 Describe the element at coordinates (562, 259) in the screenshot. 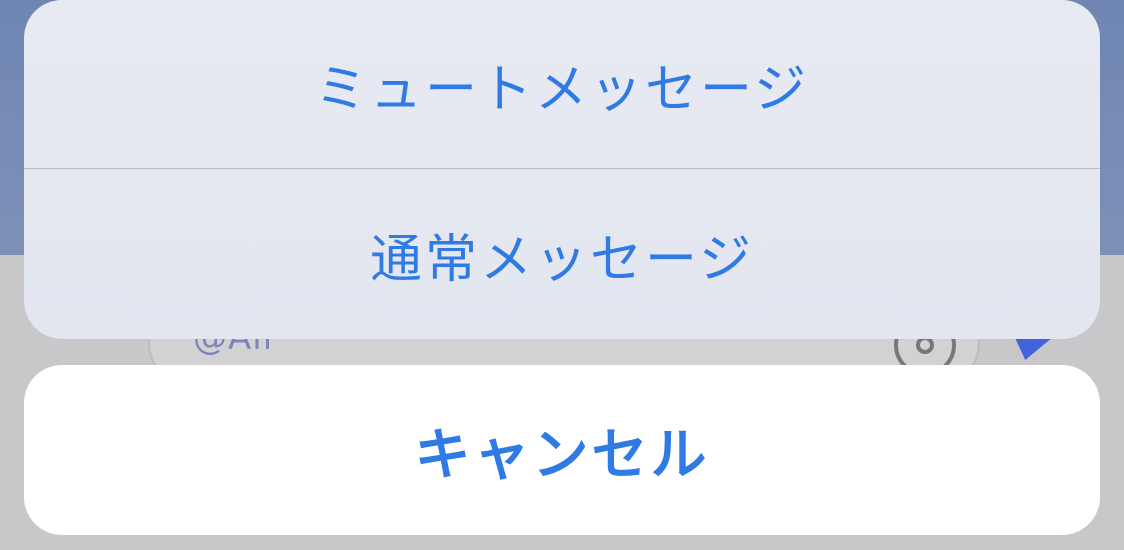

I see `normal-message-label: 通常メッセージ` at that location.